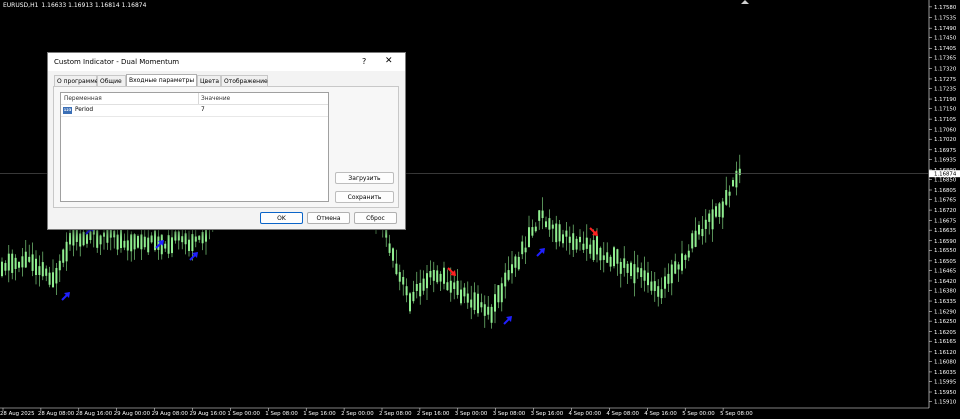  I want to click on tab-colors: Цвета, so click(209, 80).